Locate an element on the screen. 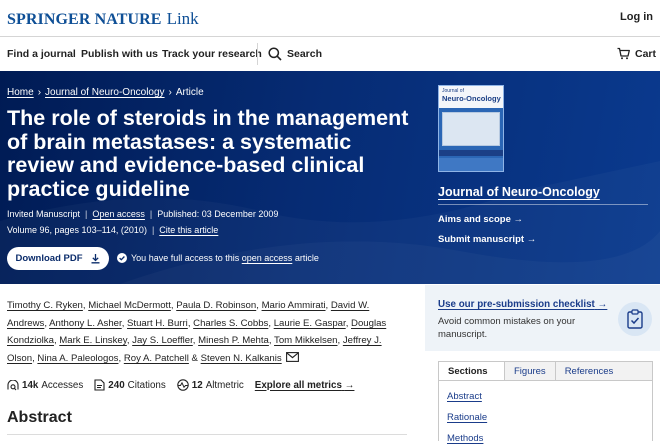 The image size is (660, 444). nav-find-journal: Find a journal is located at coordinates (41, 54).